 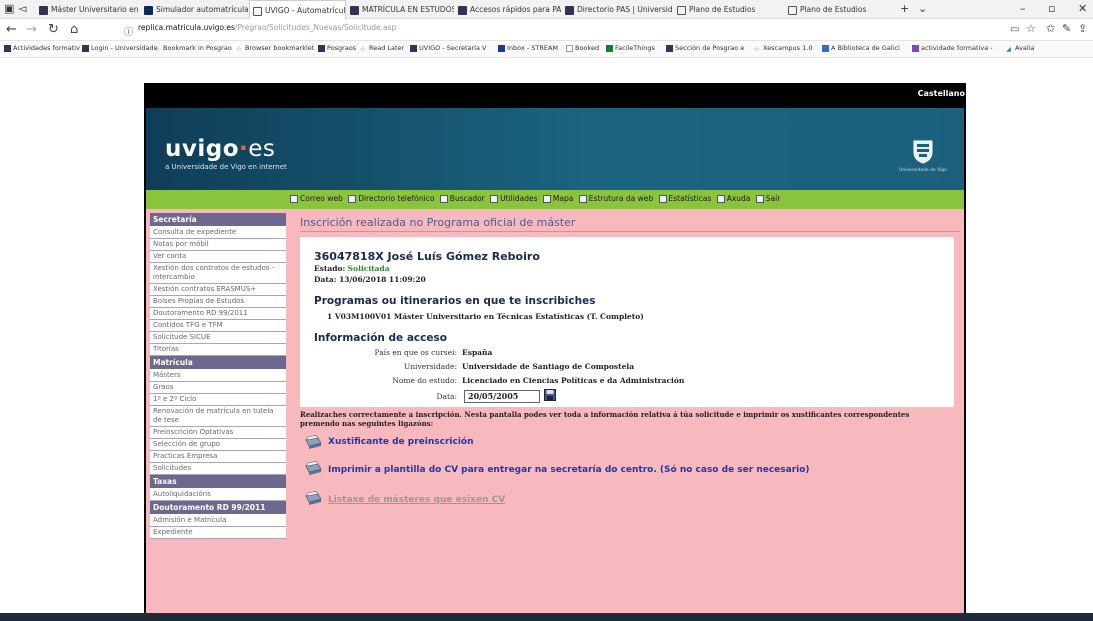 What do you see at coordinates (528, 48) in the screenshot?
I see `favorite-item: Inbox - STREAM` at bounding box center [528, 48].